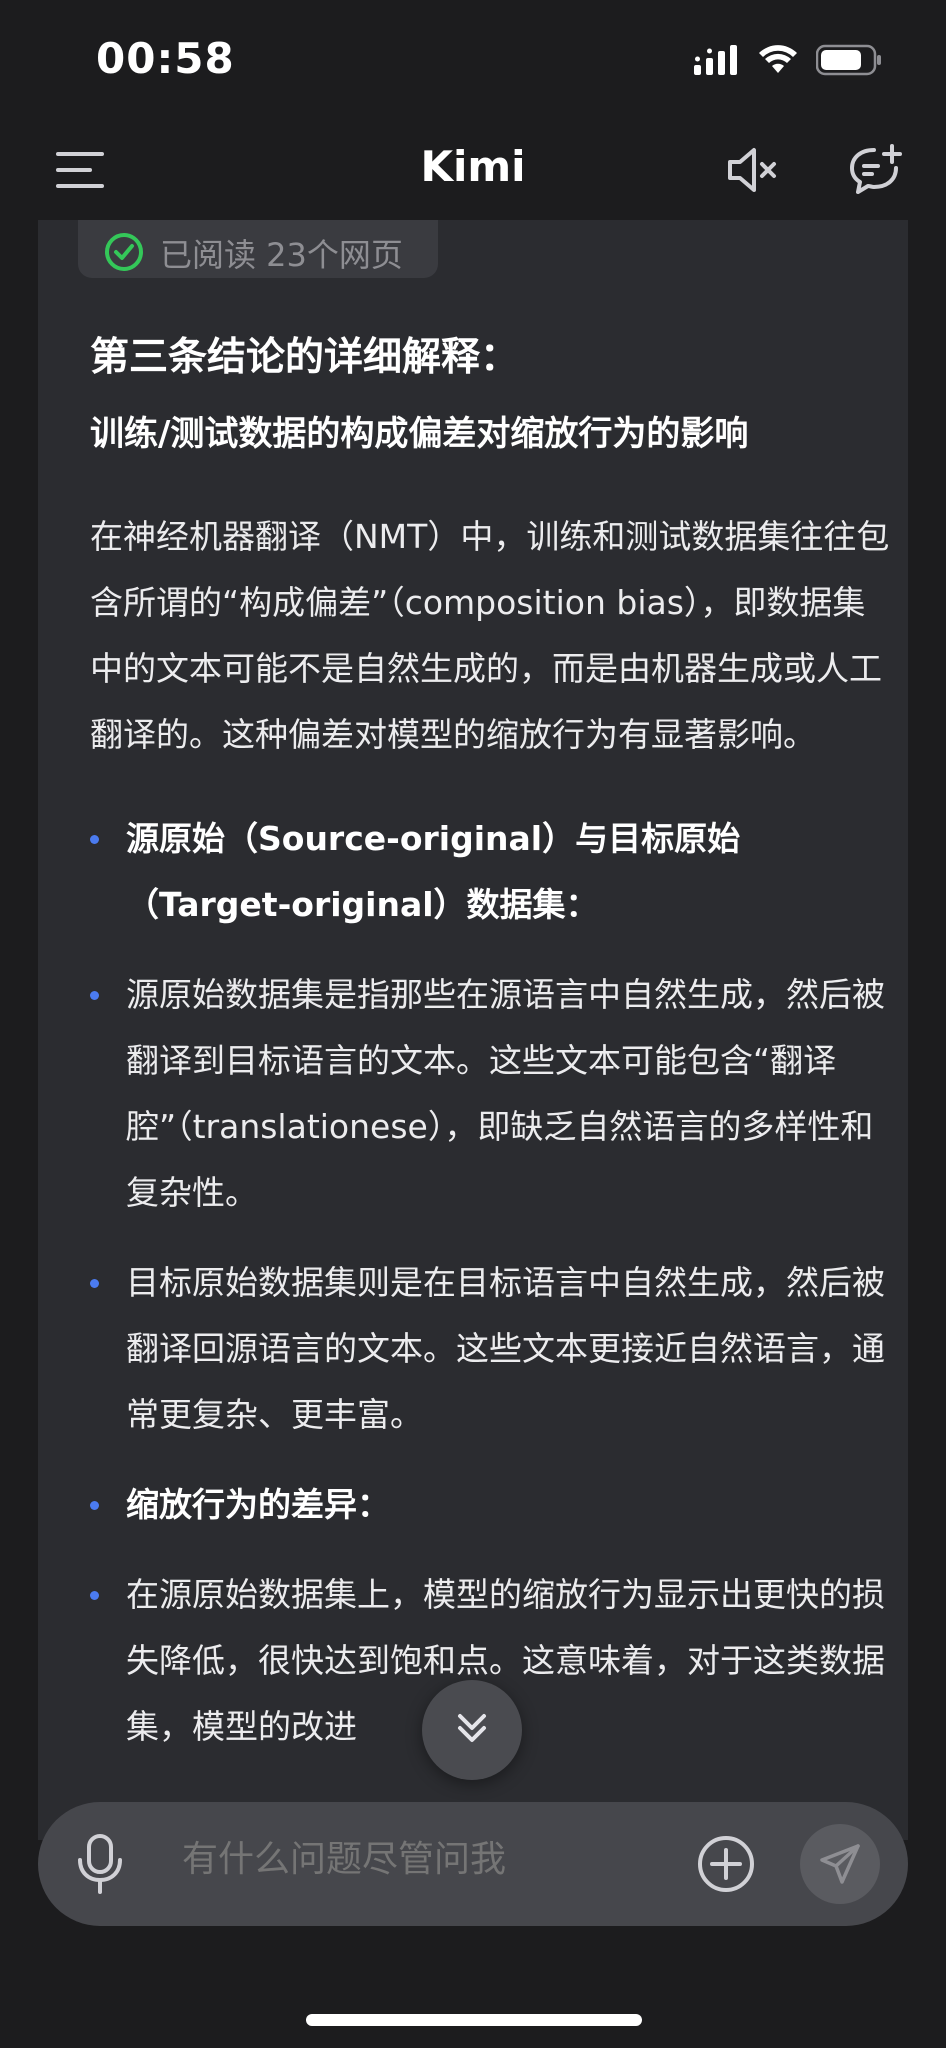 The image size is (946, 2048). What do you see at coordinates (124, 254) in the screenshot?
I see `check-circle-icon` at bounding box center [124, 254].